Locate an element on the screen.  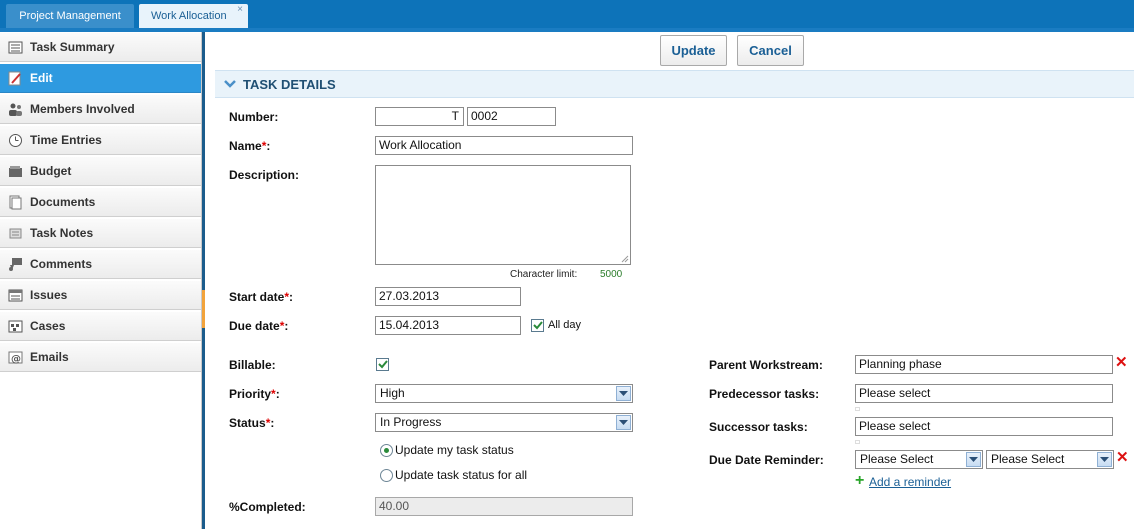
reminder-amount-select: Please Select is located at coordinates (919, 459).